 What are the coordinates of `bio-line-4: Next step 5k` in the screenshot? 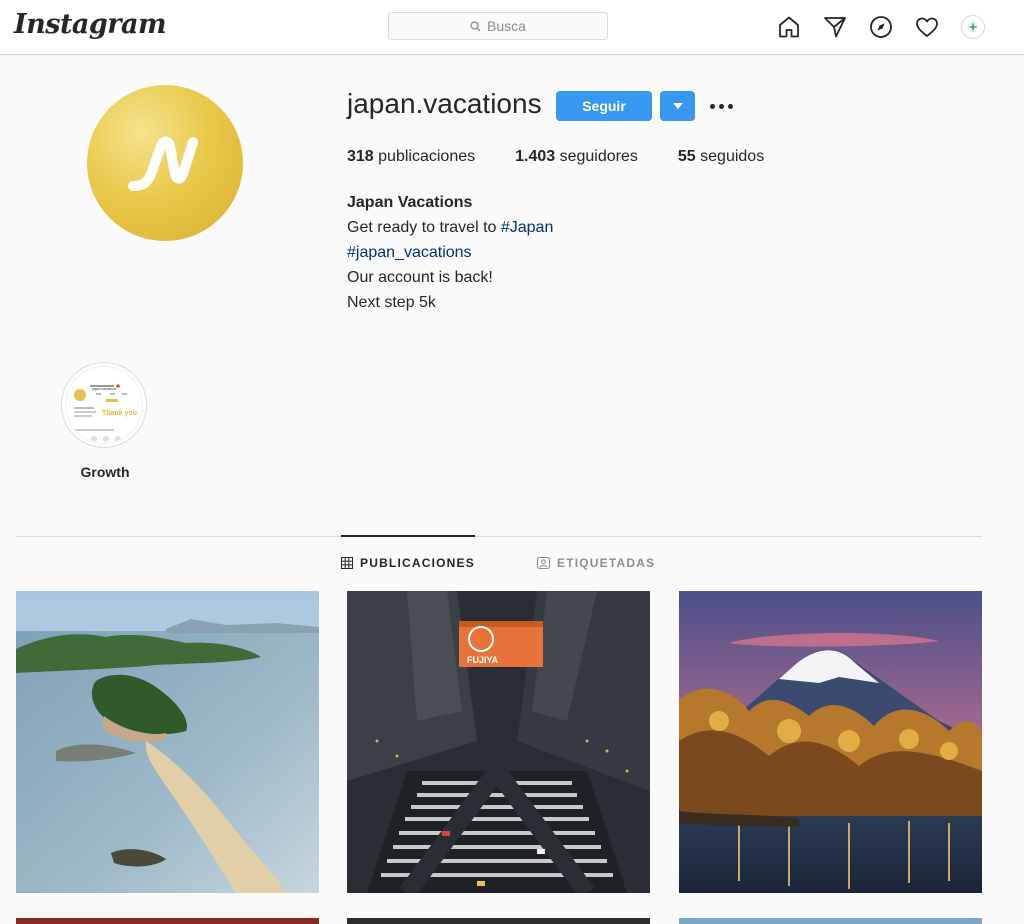 It's located at (391, 302).